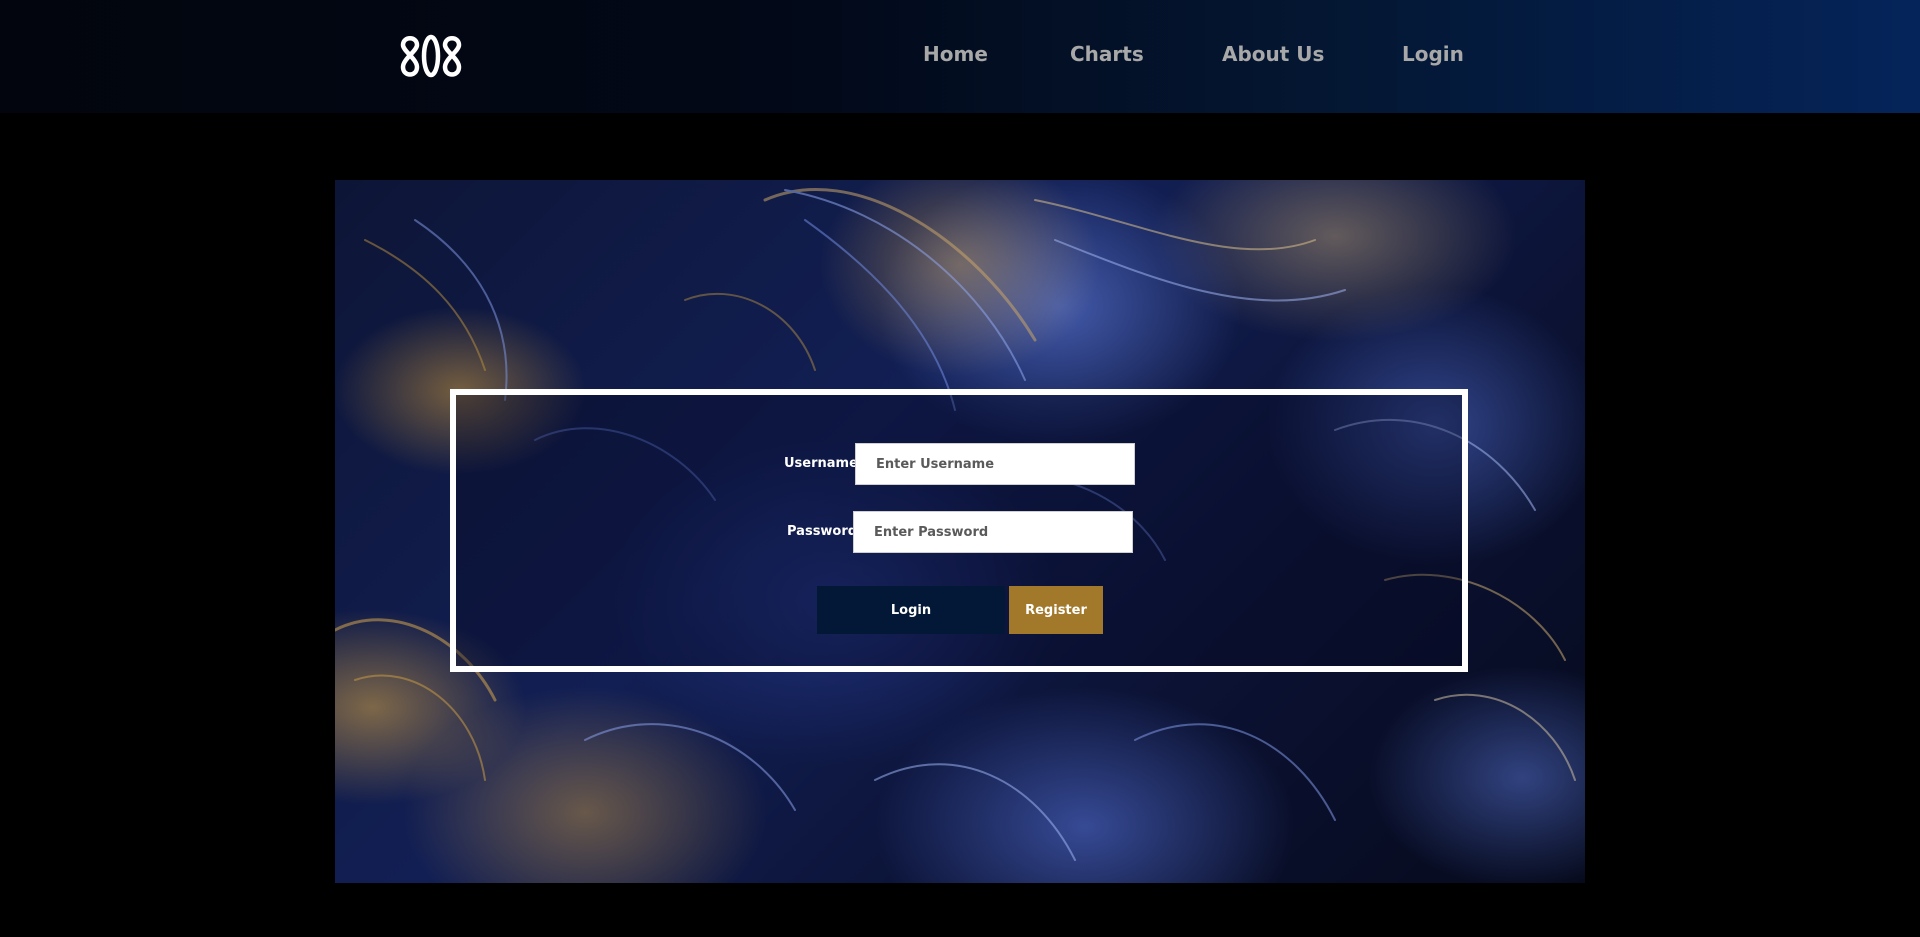  What do you see at coordinates (1107, 54) in the screenshot?
I see `nav-charts-link: Charts` at bounding box center [1107, 54].